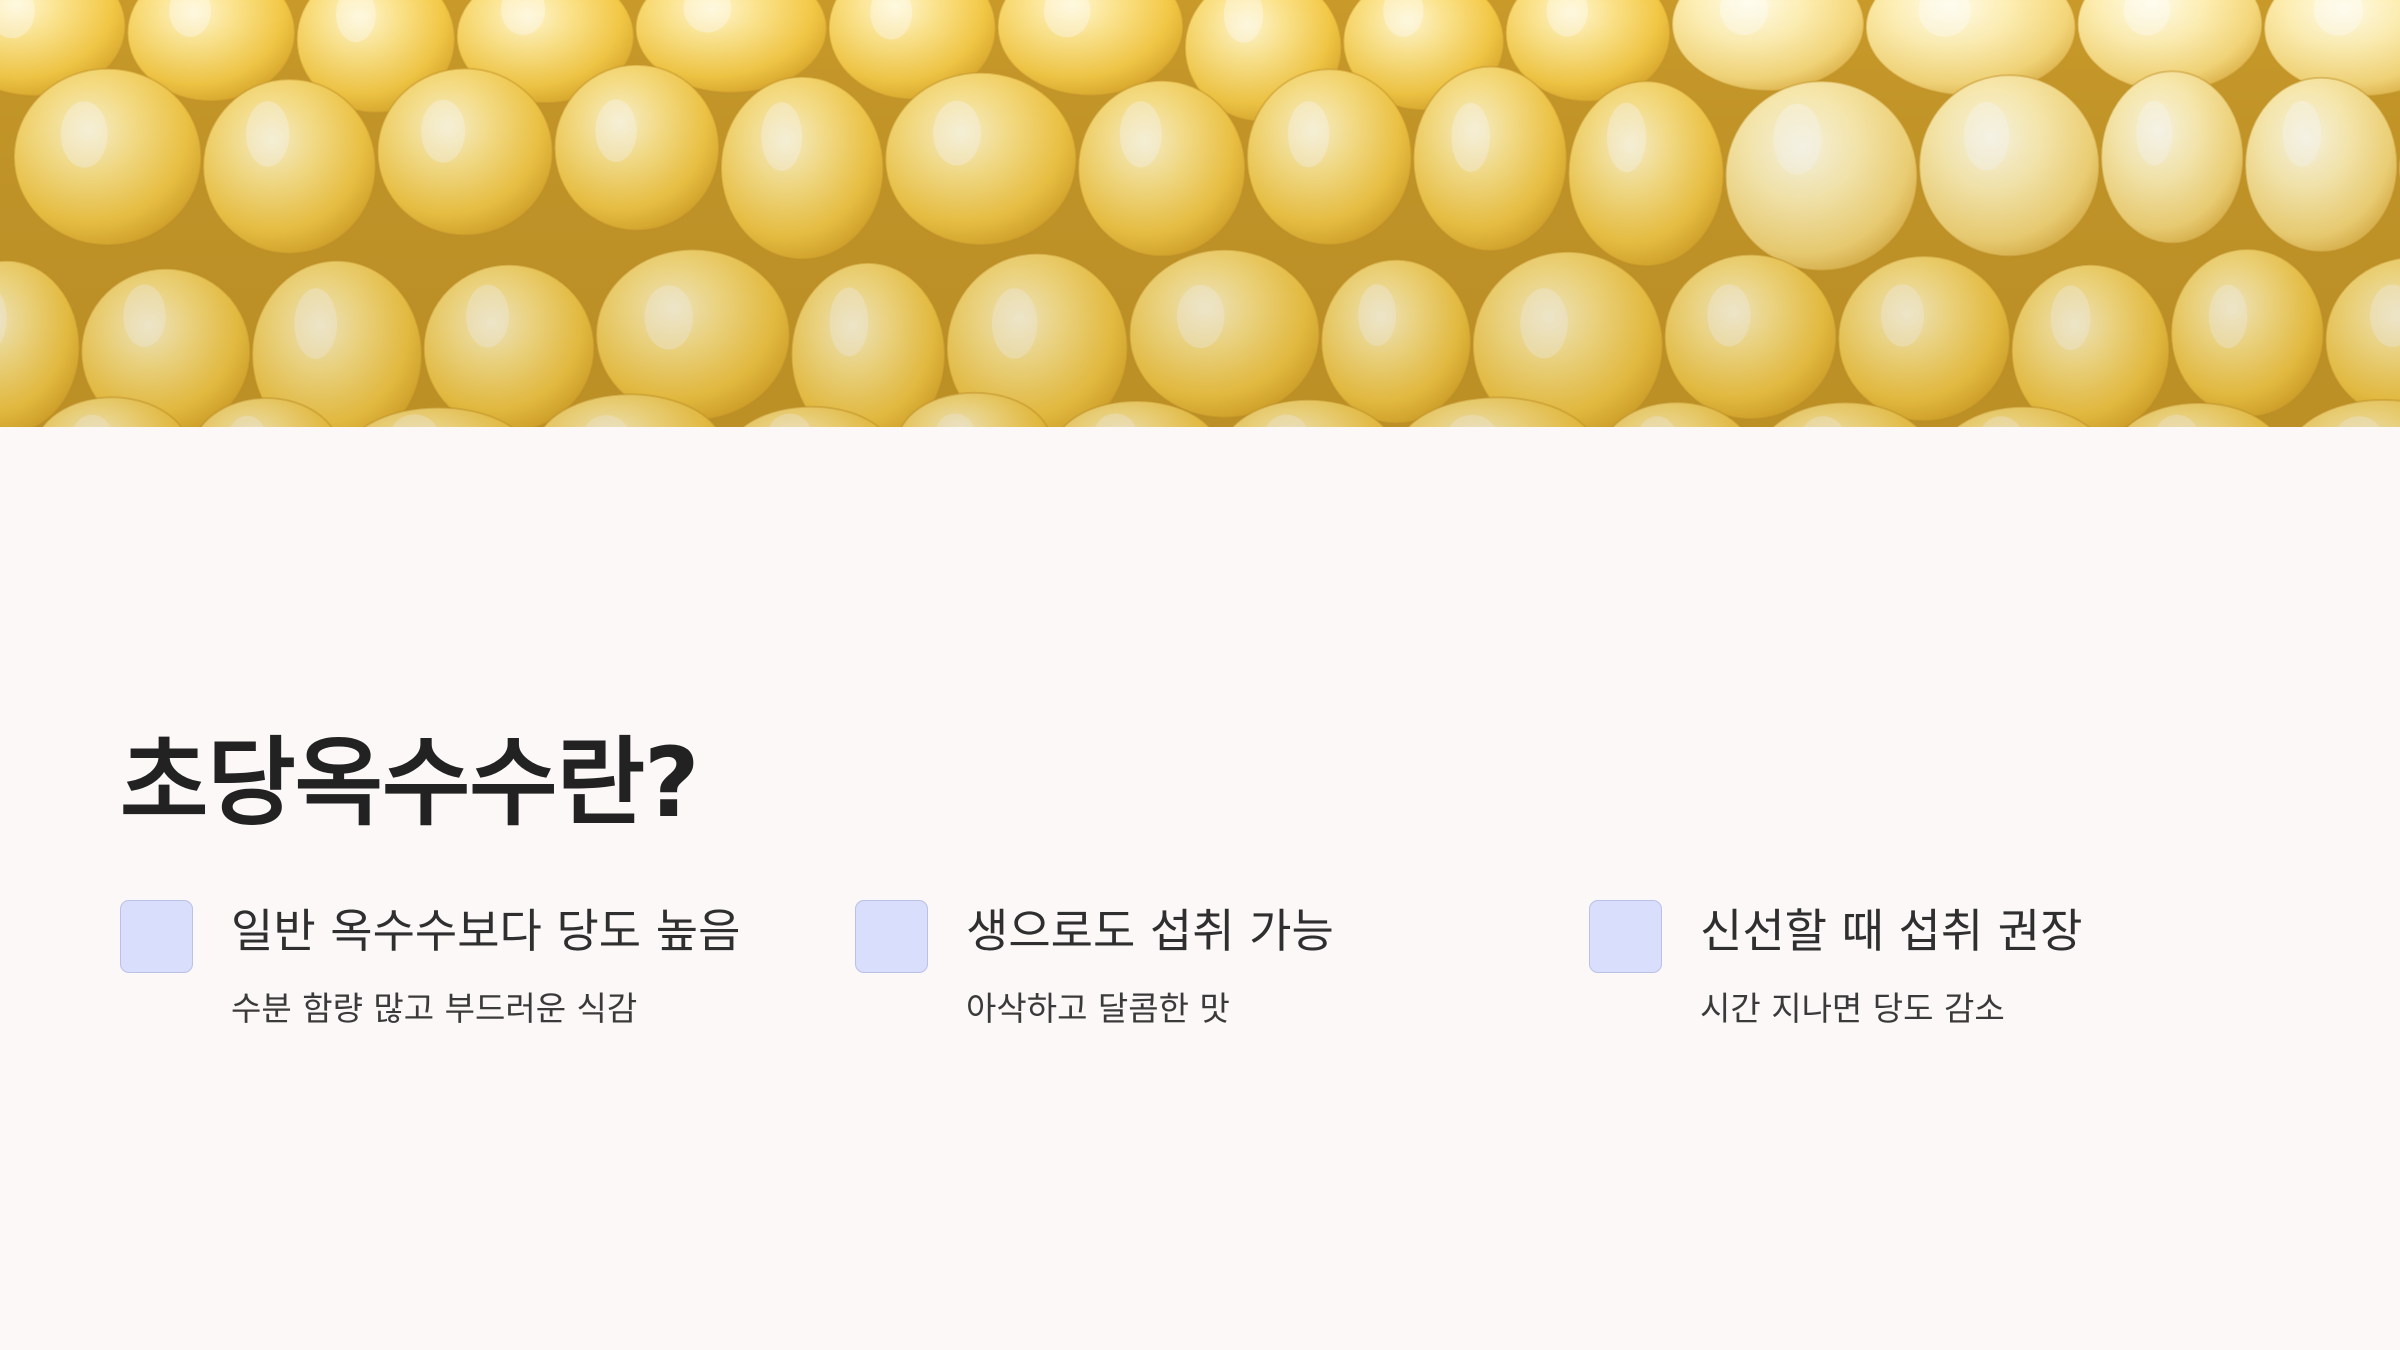 This screenshot has height=1350, width=2400. Describe the element at coordinates (1098, 1008) in the screenshot. I see `feature-description: 아삭하고 달콤한 맛` at that location.